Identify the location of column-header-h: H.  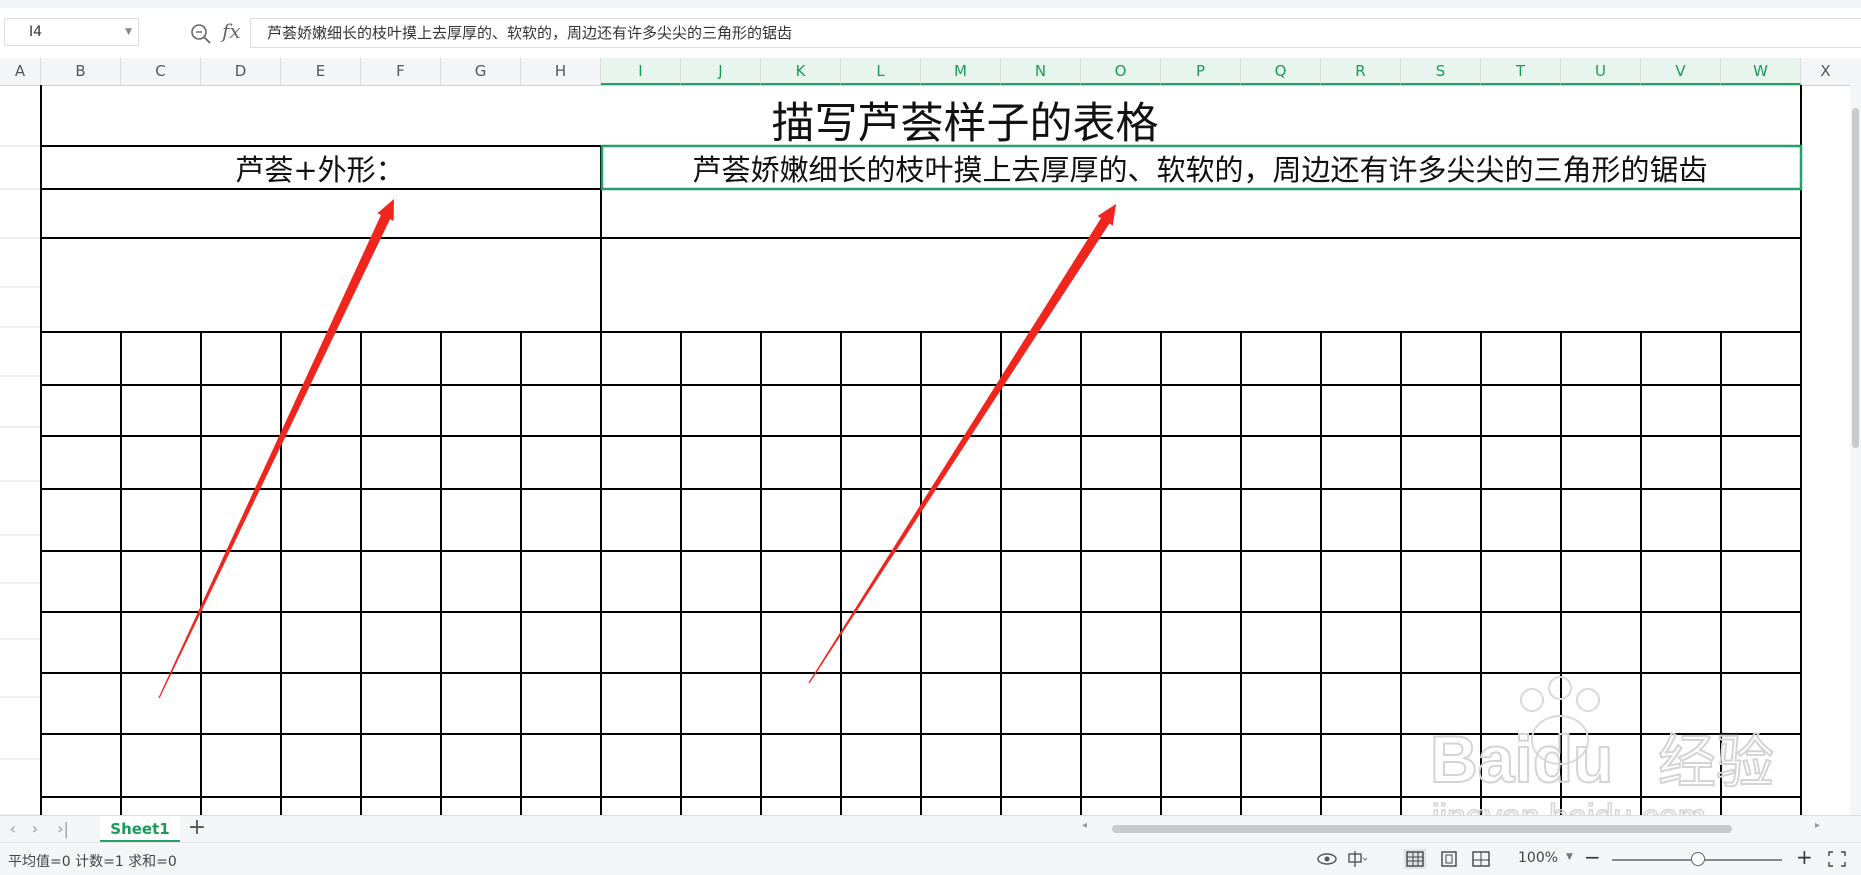
(561, 71).